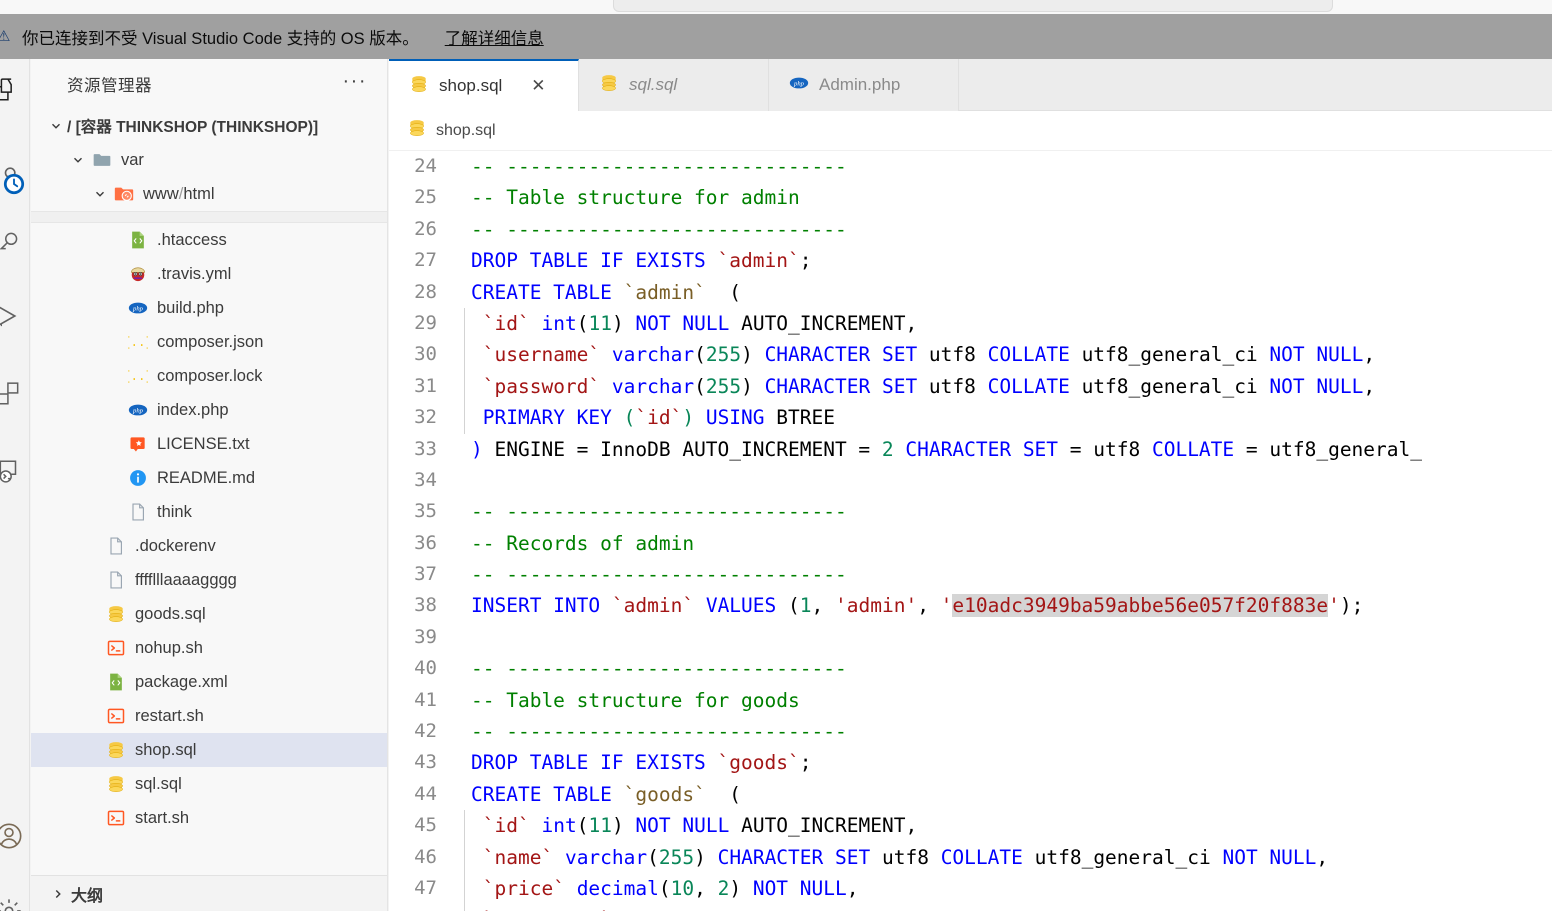  I want to click on tree-file-item: sql.sql, so click(209, 784).